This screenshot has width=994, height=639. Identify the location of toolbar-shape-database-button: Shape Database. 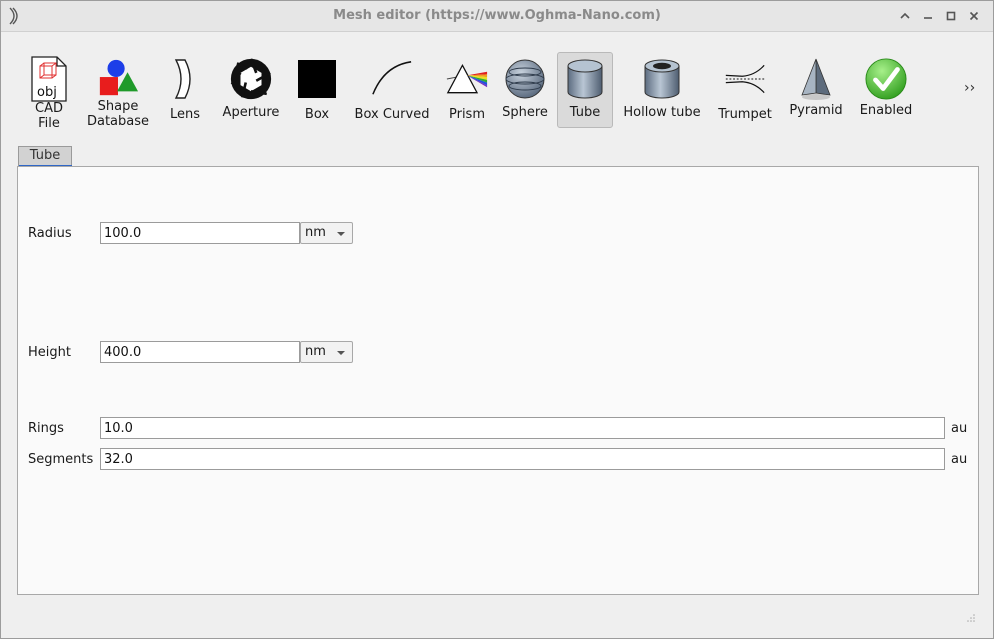
(118, 91).